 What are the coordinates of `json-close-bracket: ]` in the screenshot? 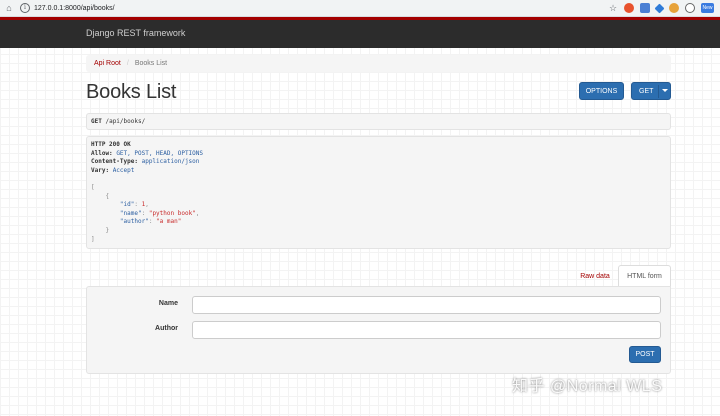 It's located at (93, 239).